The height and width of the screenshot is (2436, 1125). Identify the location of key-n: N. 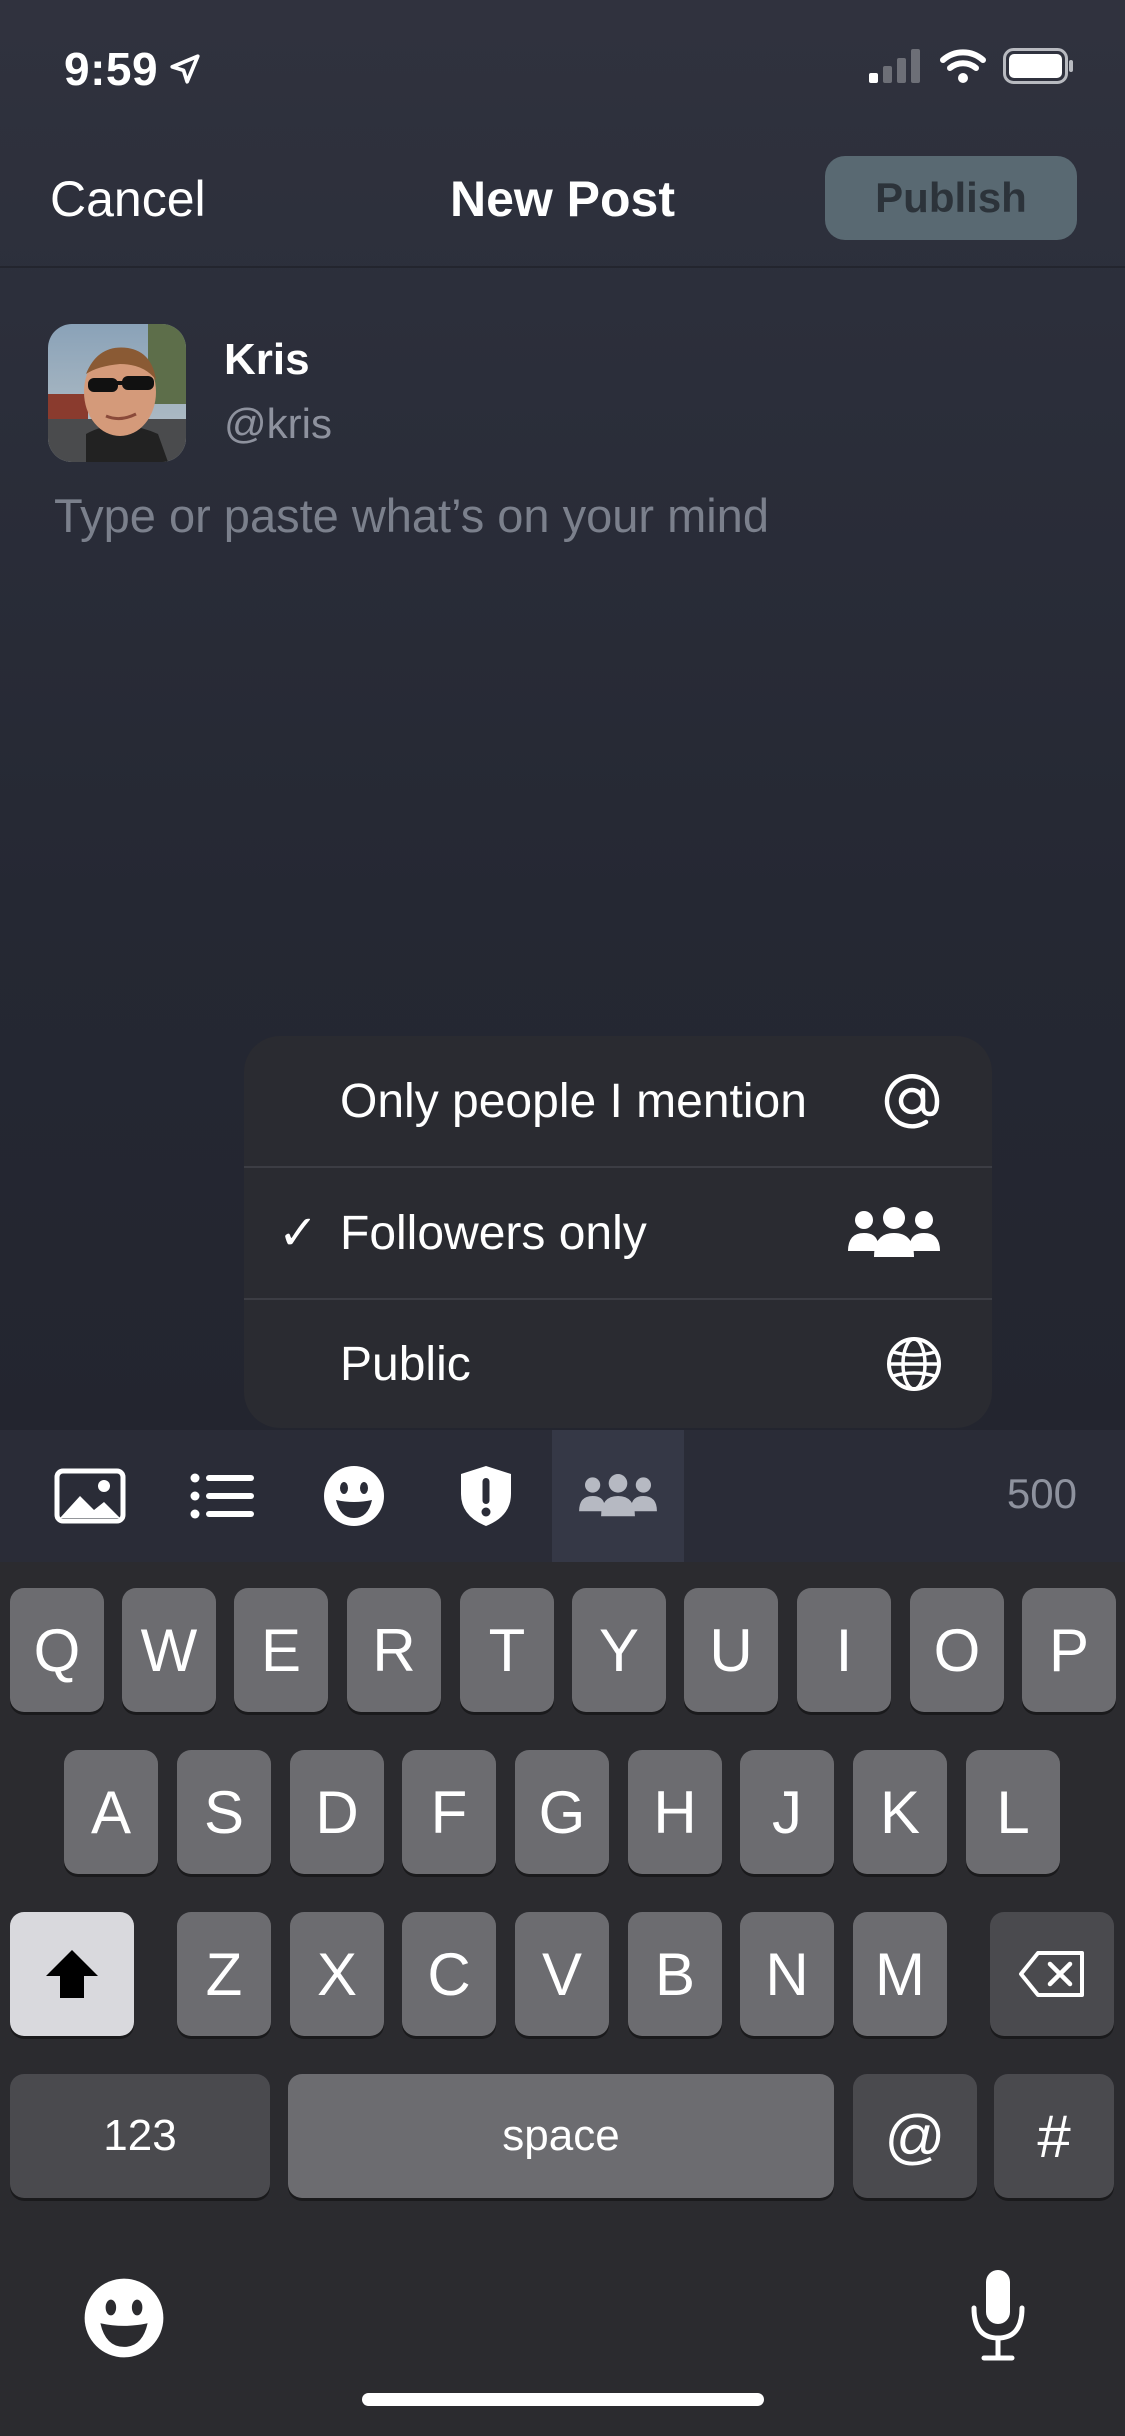
(787, 1974).